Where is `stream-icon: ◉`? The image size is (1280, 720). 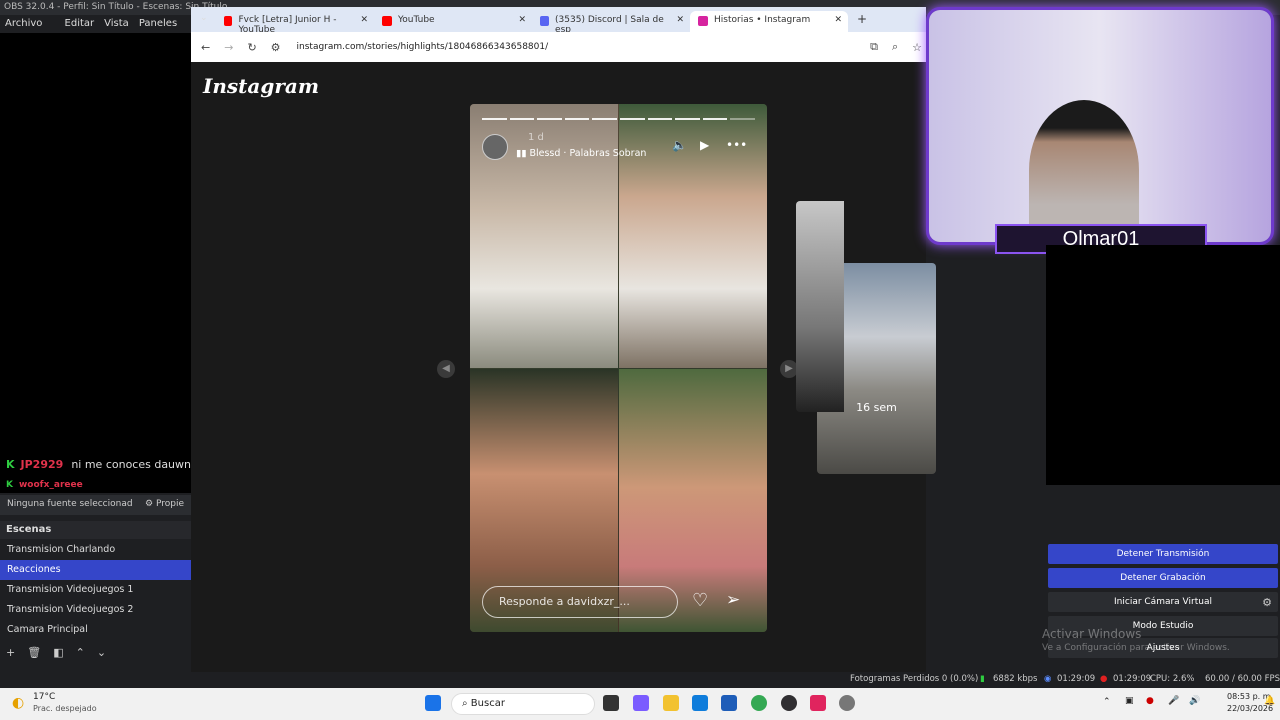 stream-icon: ◉ is located at coordinates (1048, 679).